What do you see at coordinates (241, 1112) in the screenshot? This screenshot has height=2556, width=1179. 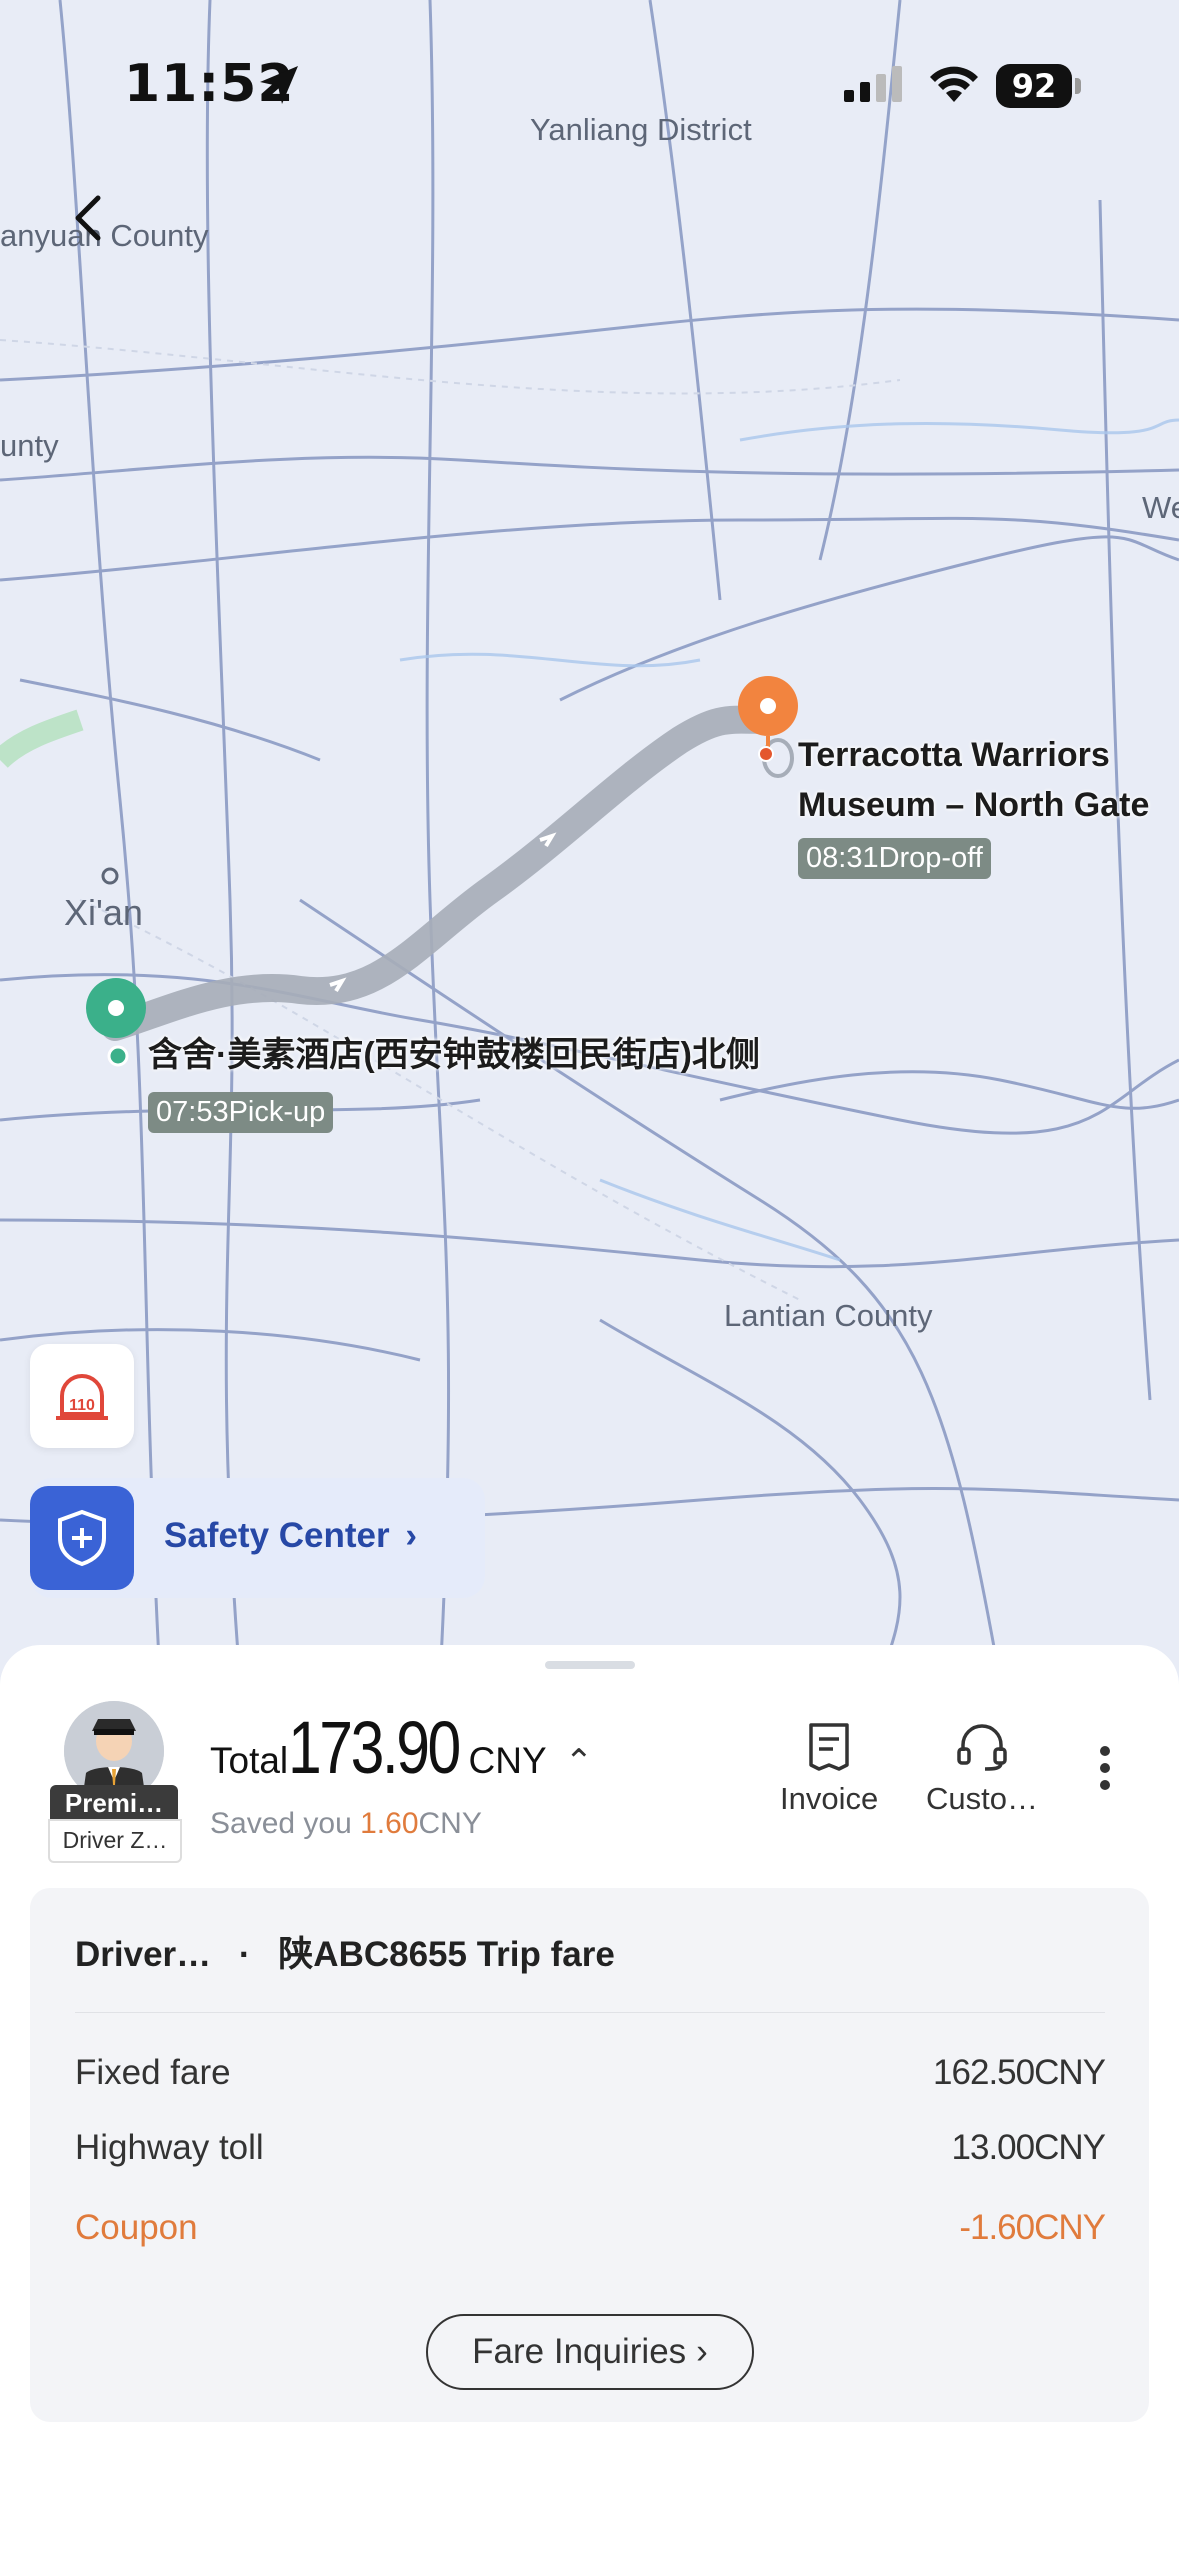 I see `pickup-time-tag: 07:53Pick-up` at bounding box center [241, 1112].